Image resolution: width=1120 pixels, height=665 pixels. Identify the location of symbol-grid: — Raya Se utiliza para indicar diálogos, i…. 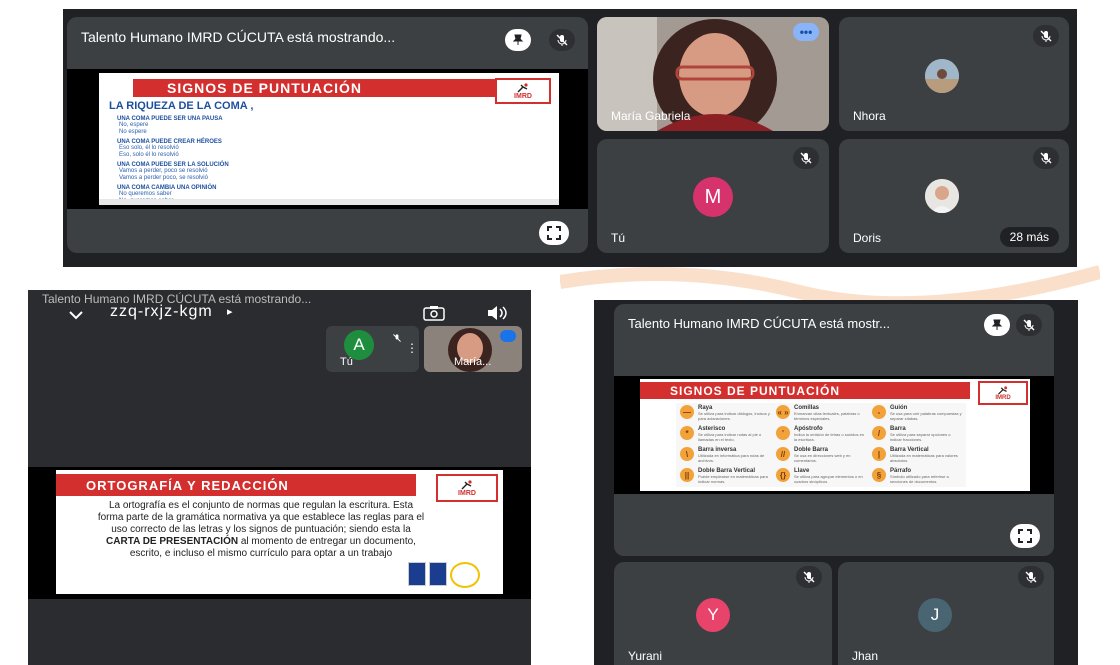
(821, 445).